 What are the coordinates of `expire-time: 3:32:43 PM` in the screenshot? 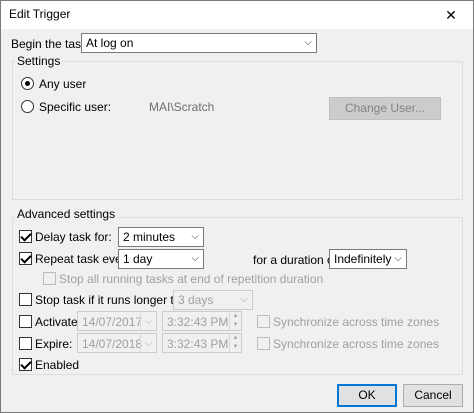 It's located at (198, 344).